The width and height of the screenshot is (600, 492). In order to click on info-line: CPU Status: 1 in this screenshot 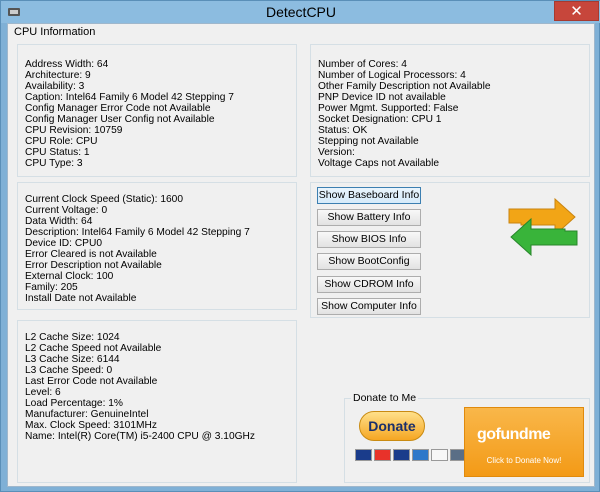, I will do `click(57, 152)`.